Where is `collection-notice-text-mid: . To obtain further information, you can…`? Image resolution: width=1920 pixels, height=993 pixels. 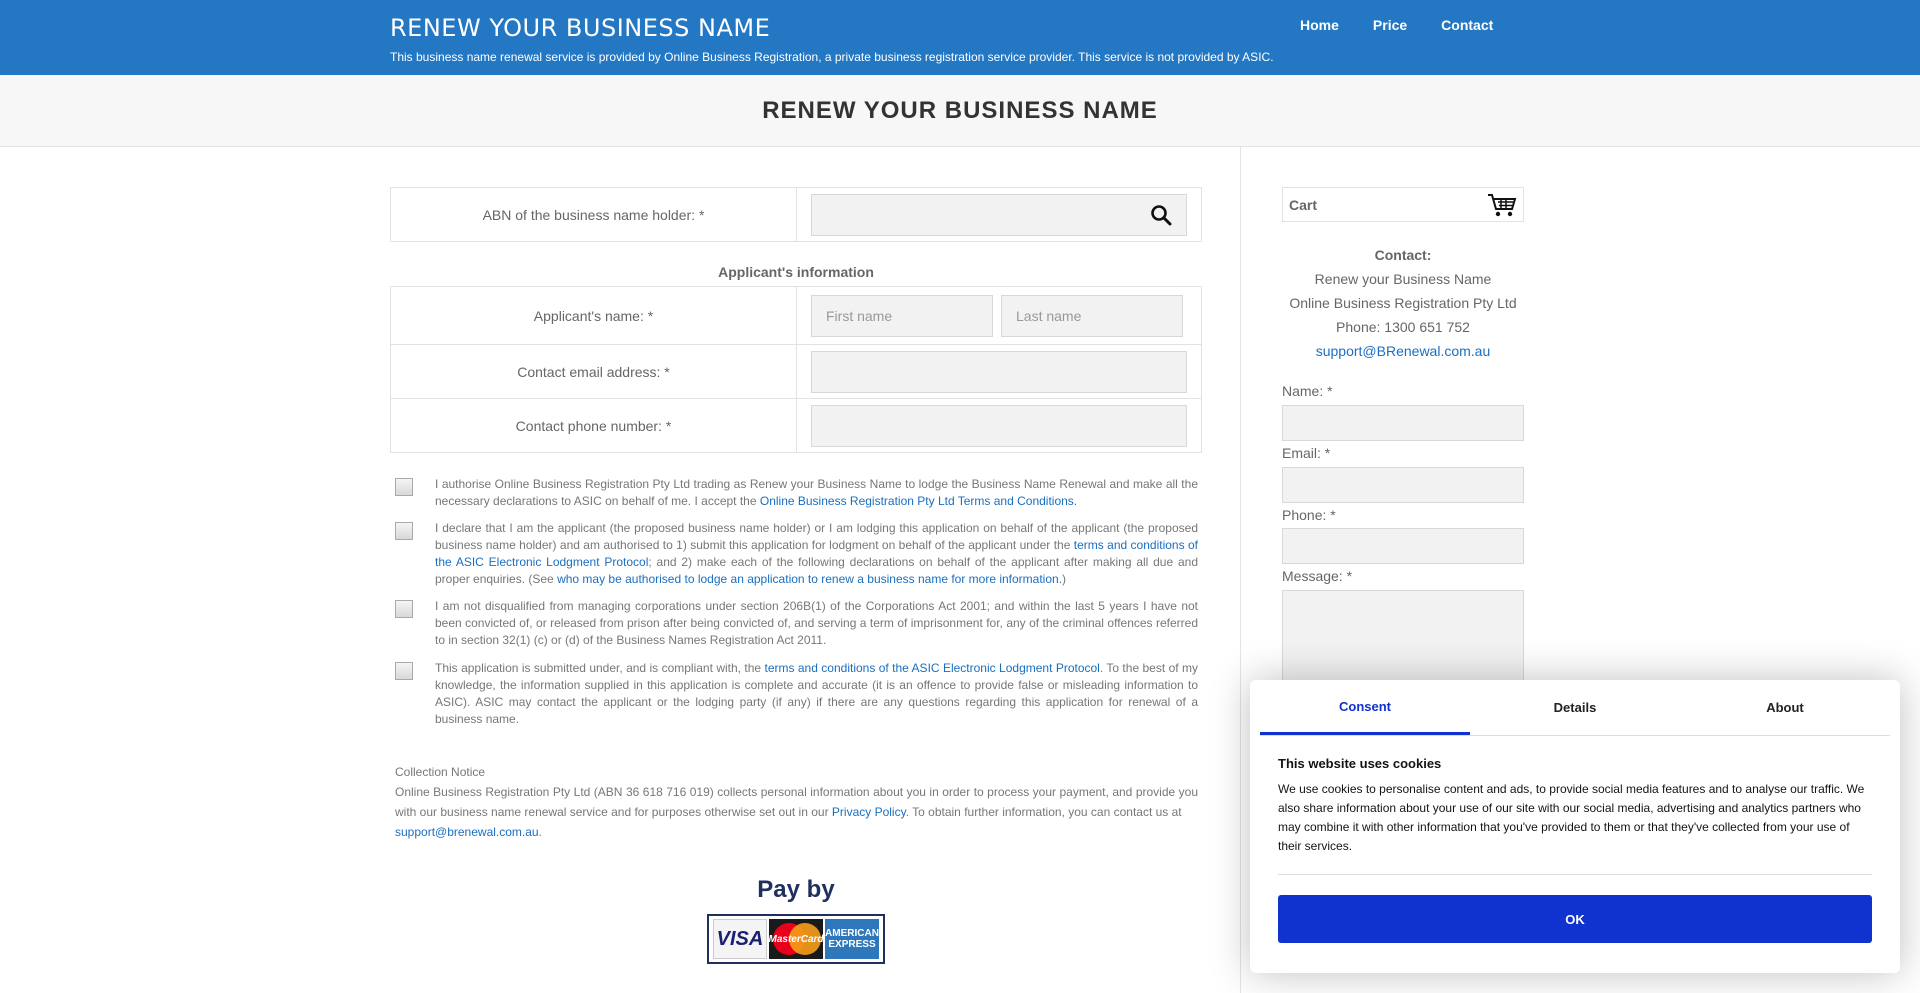 collection-notice-text-mid: . To obtain further information, you can… is located at coordinates (1043, 812).